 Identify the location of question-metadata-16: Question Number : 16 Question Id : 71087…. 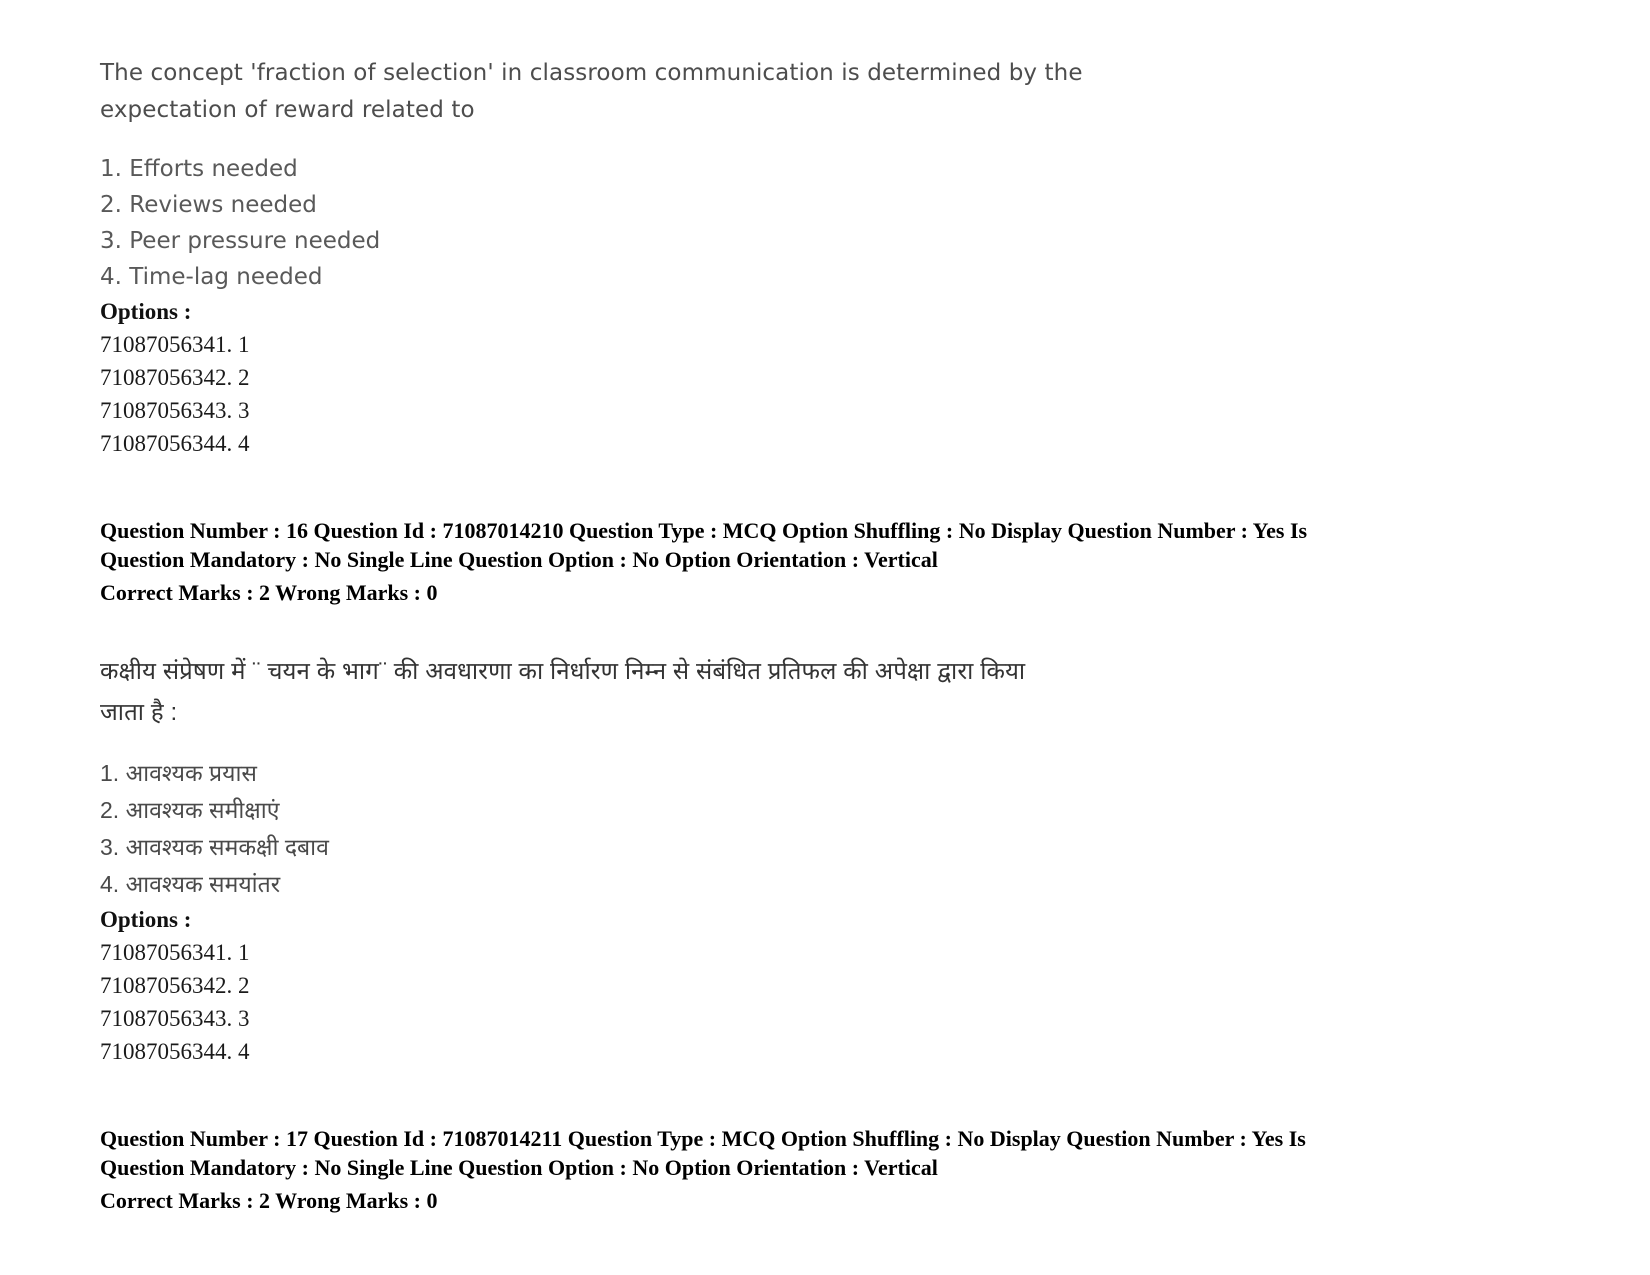
(765, 561).